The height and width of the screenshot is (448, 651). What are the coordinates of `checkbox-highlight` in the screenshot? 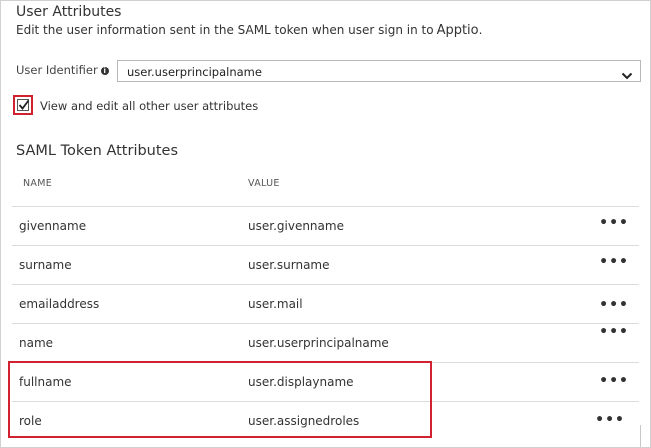 It's located at (23, 105).